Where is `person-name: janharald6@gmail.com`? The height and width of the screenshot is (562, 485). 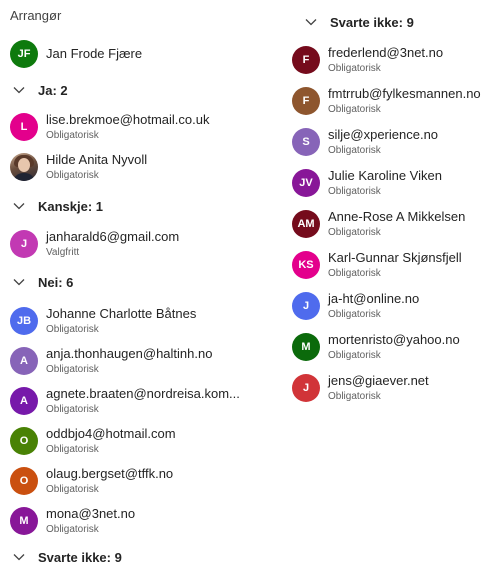
person-name: janharald6@gmail.com is located at coordinates (113, 236).